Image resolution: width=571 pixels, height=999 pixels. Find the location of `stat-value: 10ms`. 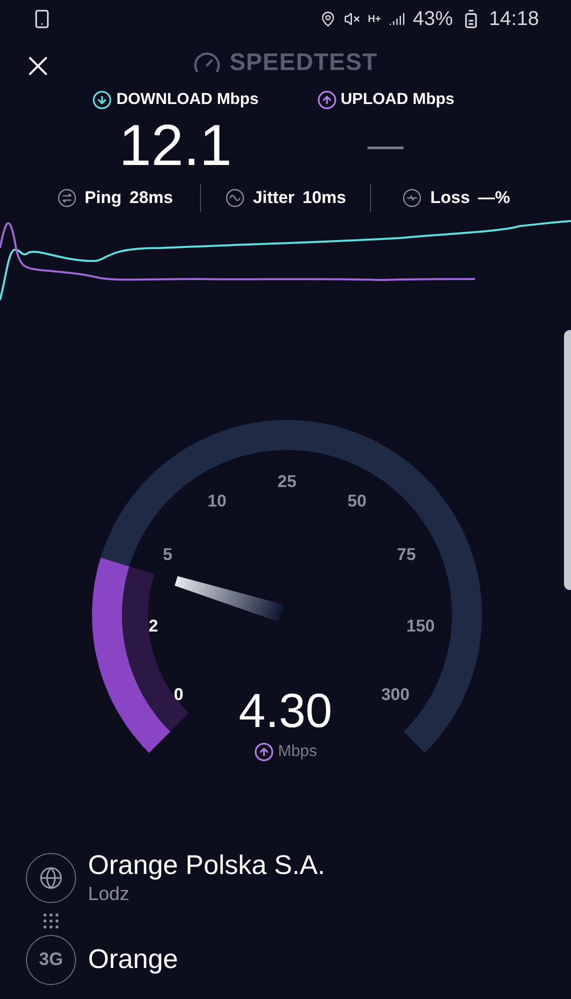

stat-value: 10ms is located at coordinates (324, 198).